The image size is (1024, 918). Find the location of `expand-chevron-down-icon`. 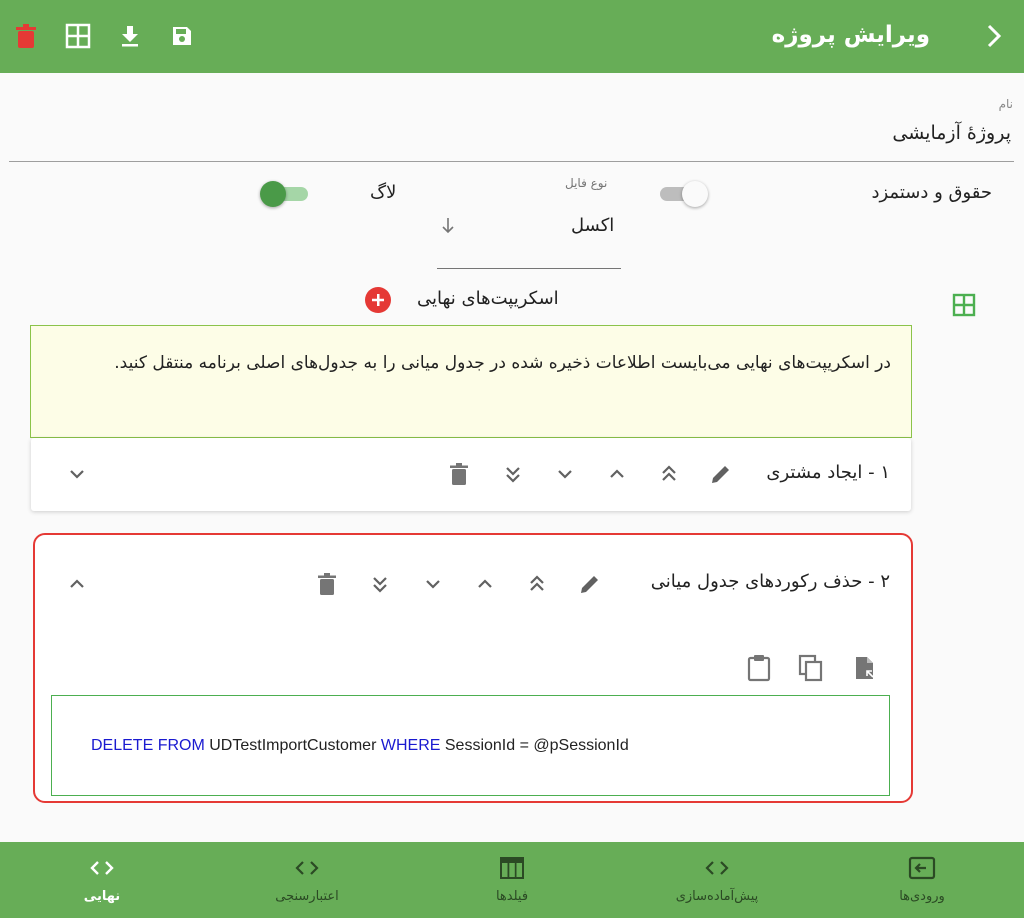

expand-chevron-down-icon is located at coordinates (77, 474).